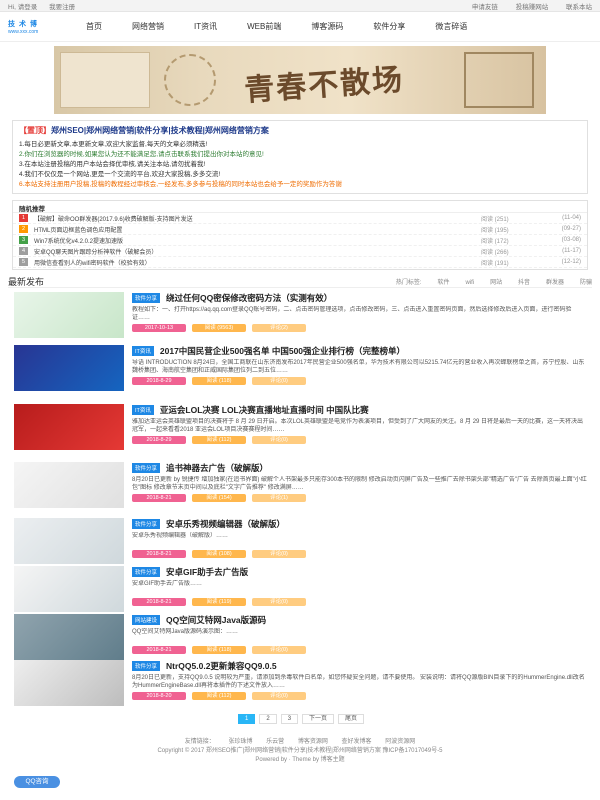  Describe the element at coordinates (240, 742) in the screenshot. I see `friend-link: 张珍珠博` at that location.